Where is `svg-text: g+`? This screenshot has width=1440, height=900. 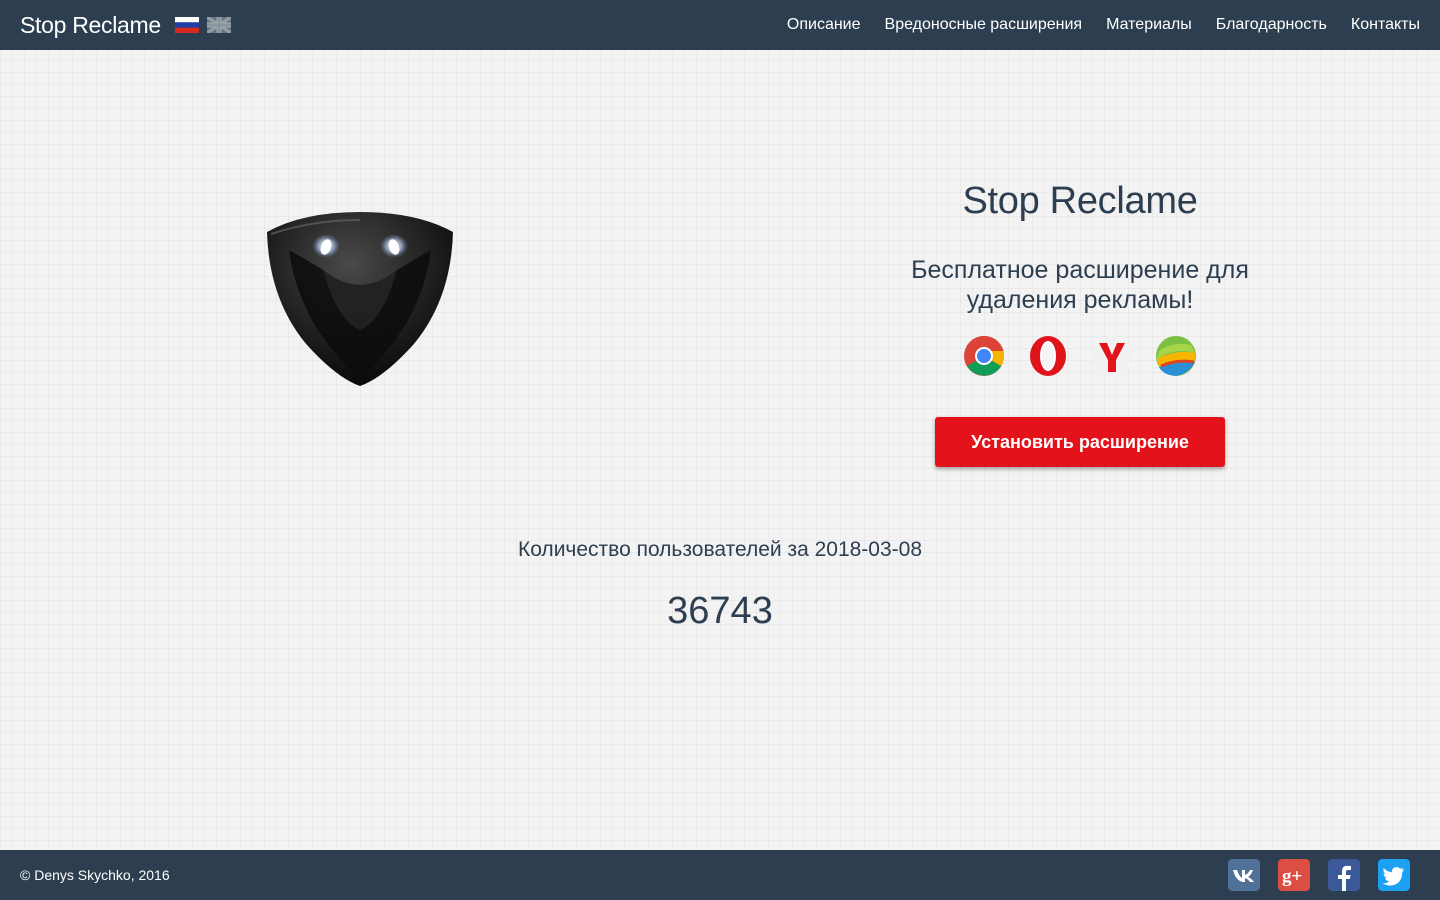 svg-text: g+ is located at coordinates (1292, 876).